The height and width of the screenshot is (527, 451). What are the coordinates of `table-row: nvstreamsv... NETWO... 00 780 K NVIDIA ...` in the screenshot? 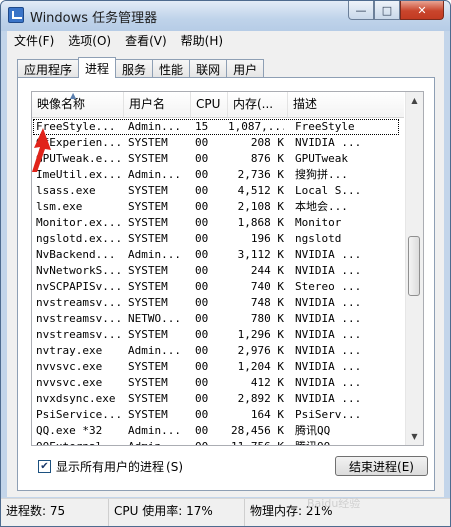 It's located at (218, 319).